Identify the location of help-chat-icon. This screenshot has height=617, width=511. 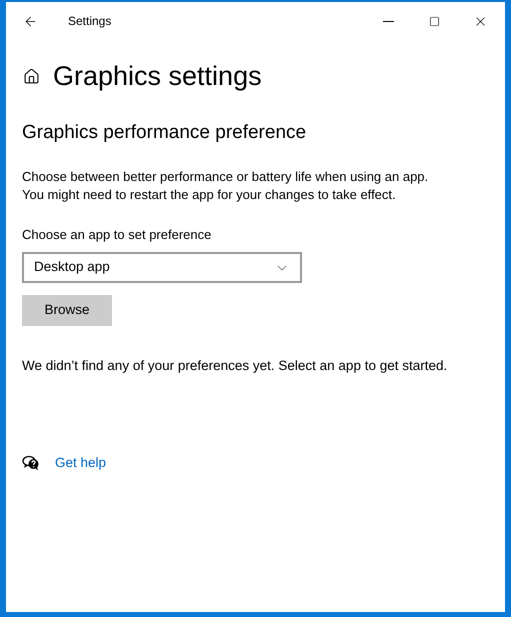
(31, 463).